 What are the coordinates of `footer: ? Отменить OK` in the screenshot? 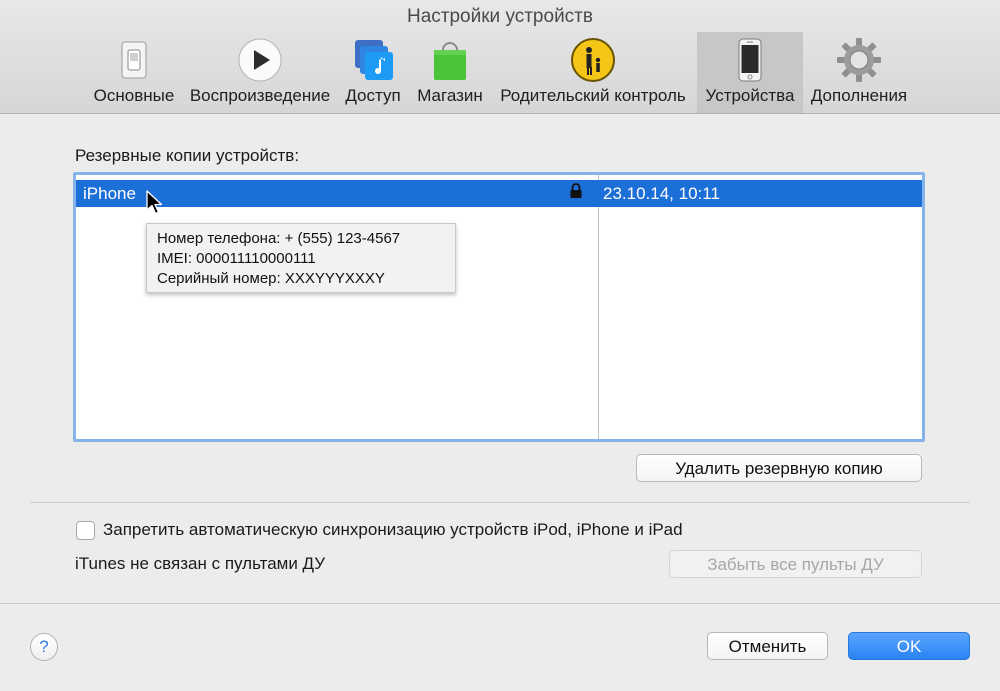 It's located at (500, 647).